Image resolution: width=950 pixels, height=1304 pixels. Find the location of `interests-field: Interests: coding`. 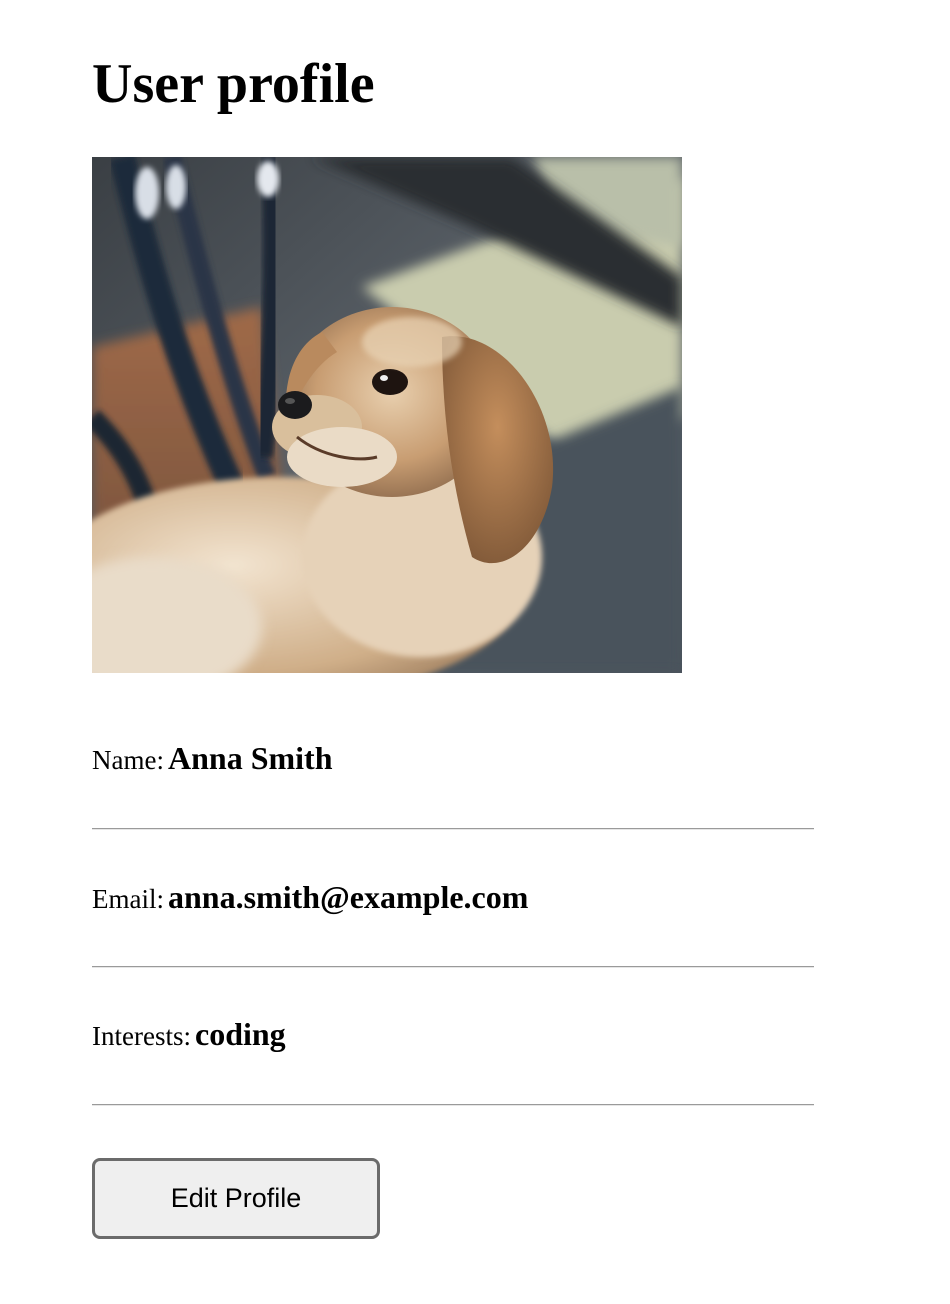

interests-field: Interests: coding is located at coordinates (189, 1034).